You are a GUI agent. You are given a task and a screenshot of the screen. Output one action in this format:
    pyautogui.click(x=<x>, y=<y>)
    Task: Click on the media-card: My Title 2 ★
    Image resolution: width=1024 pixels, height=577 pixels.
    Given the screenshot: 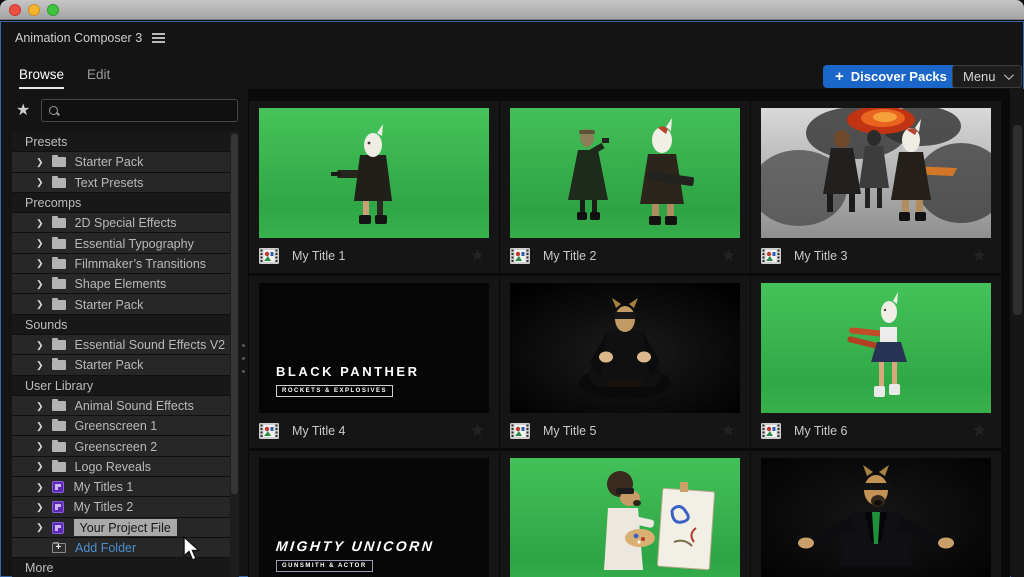 What is the action you would take?
    pyautogui.click(x=625, y=187)
    